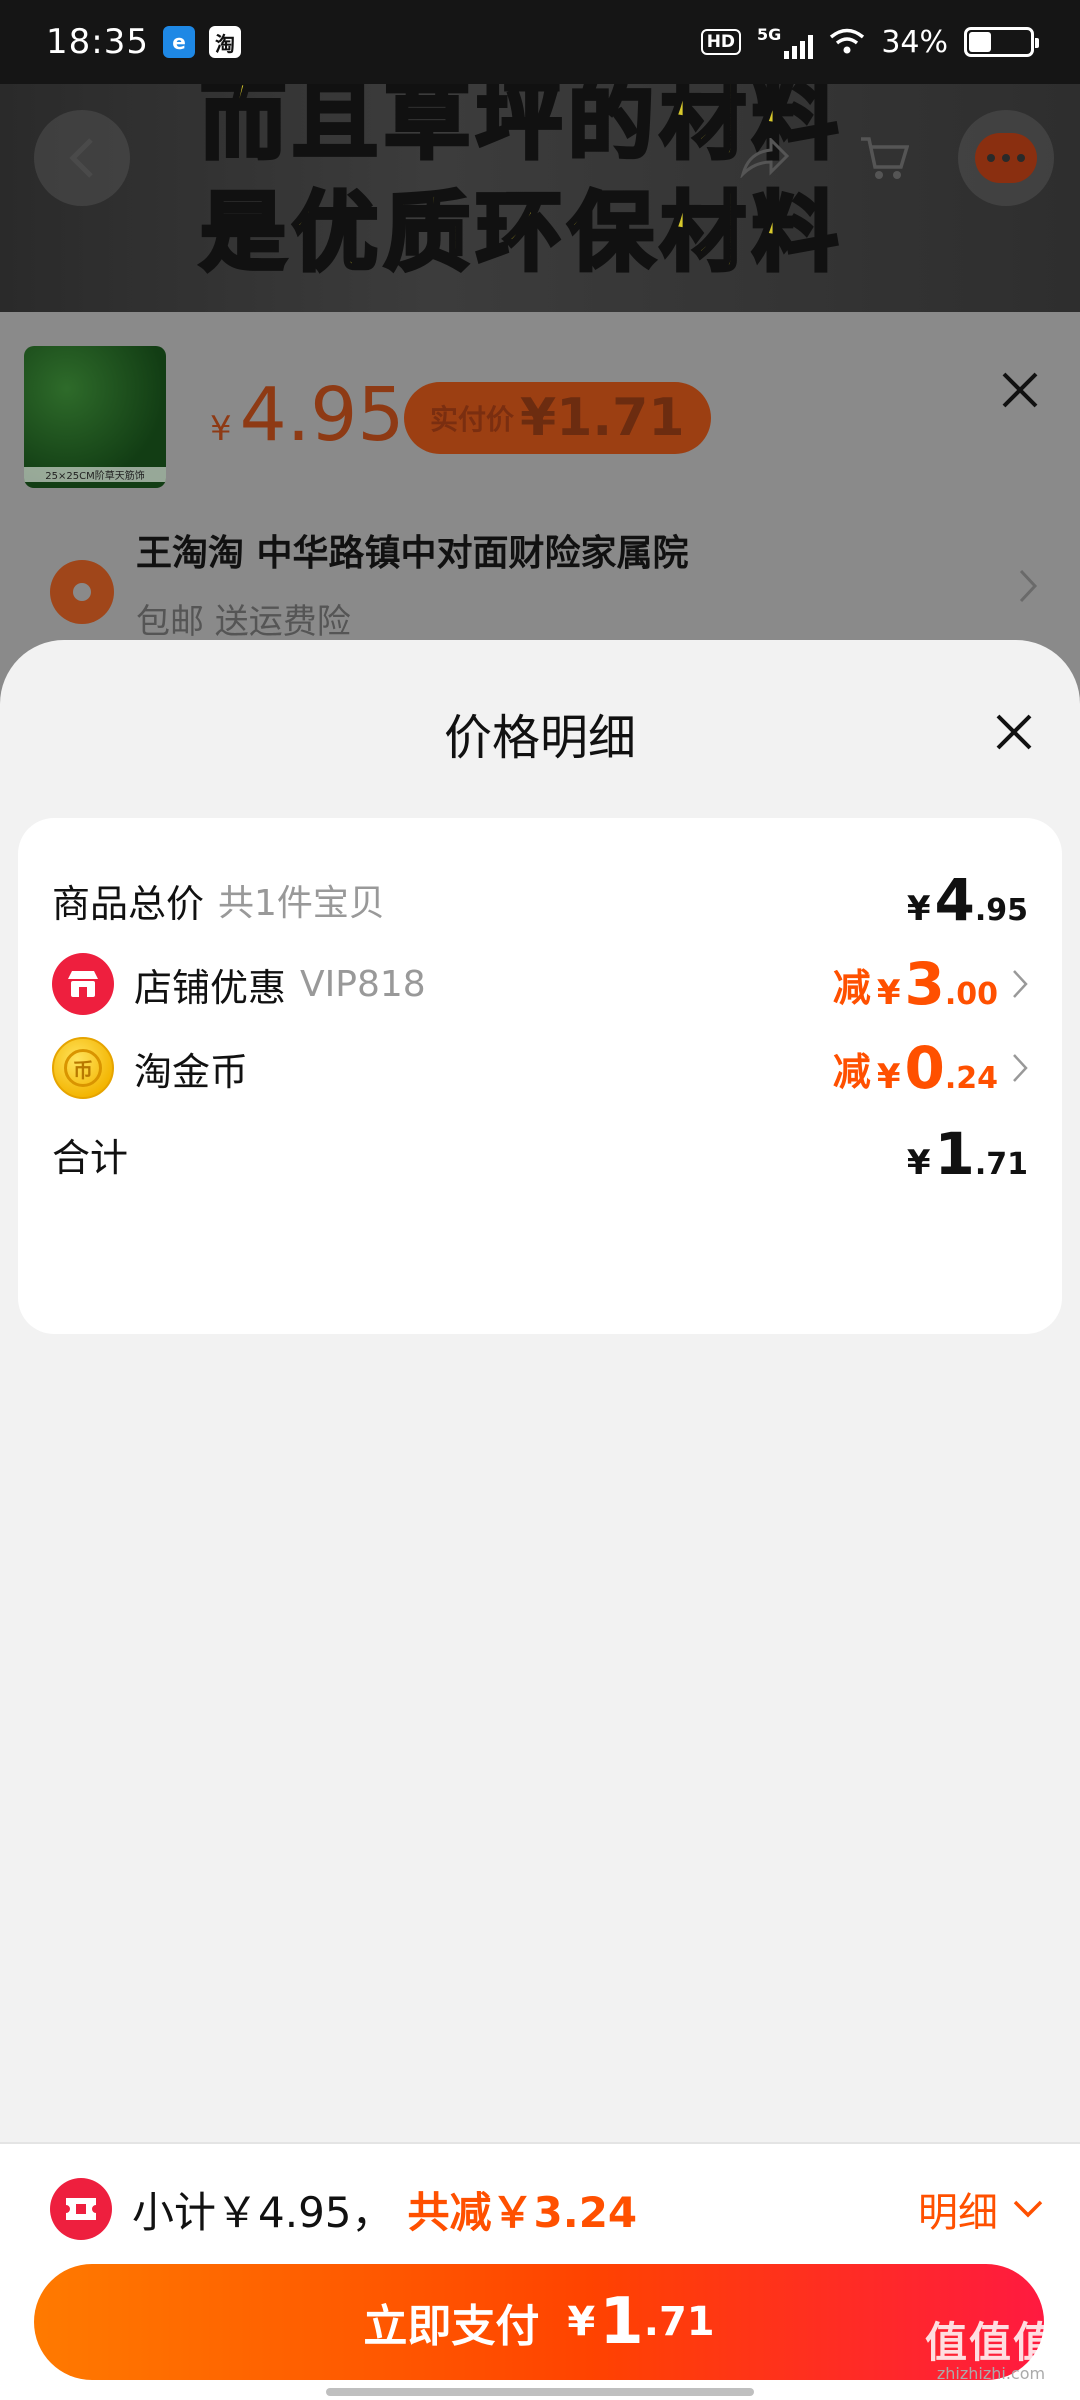 This screenshot has width=1080, height=2400. I want to click on shipping-address: 王淘淘 中华路镇中对面财险家属院, so click(412, 550).